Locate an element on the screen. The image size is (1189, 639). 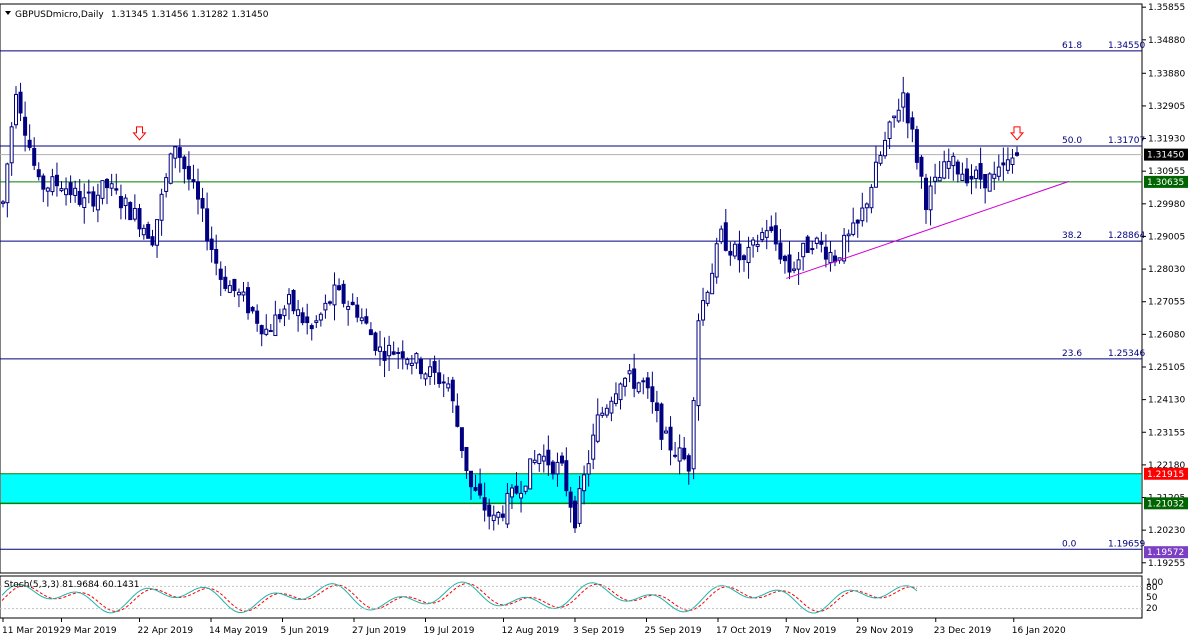
symbol-label: GBPUSDmicro,Daily is located at coordinates (59, 15).